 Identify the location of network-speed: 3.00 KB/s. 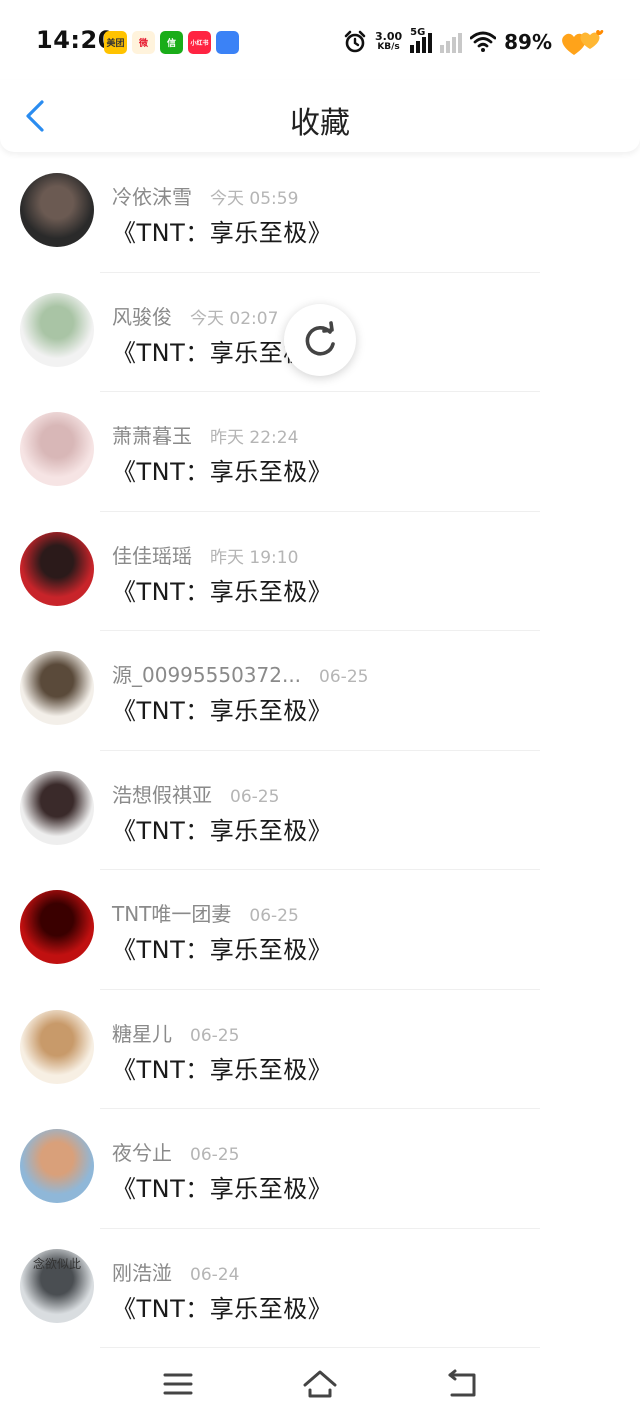
(388, 42).